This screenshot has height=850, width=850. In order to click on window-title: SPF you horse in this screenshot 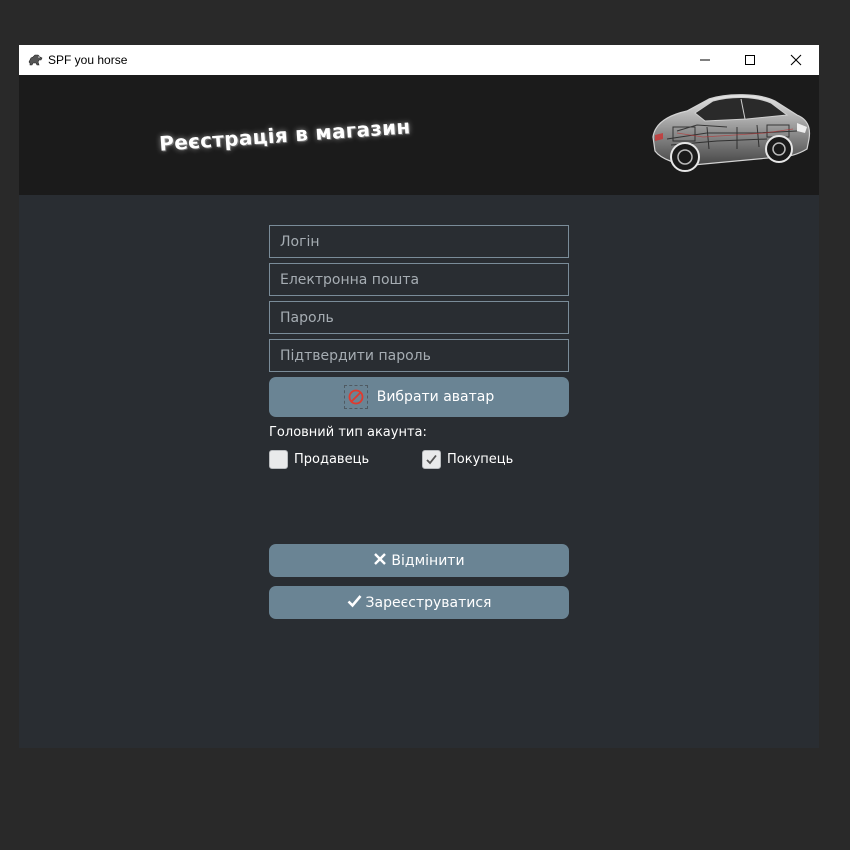, I will do `click(88, 60)`.